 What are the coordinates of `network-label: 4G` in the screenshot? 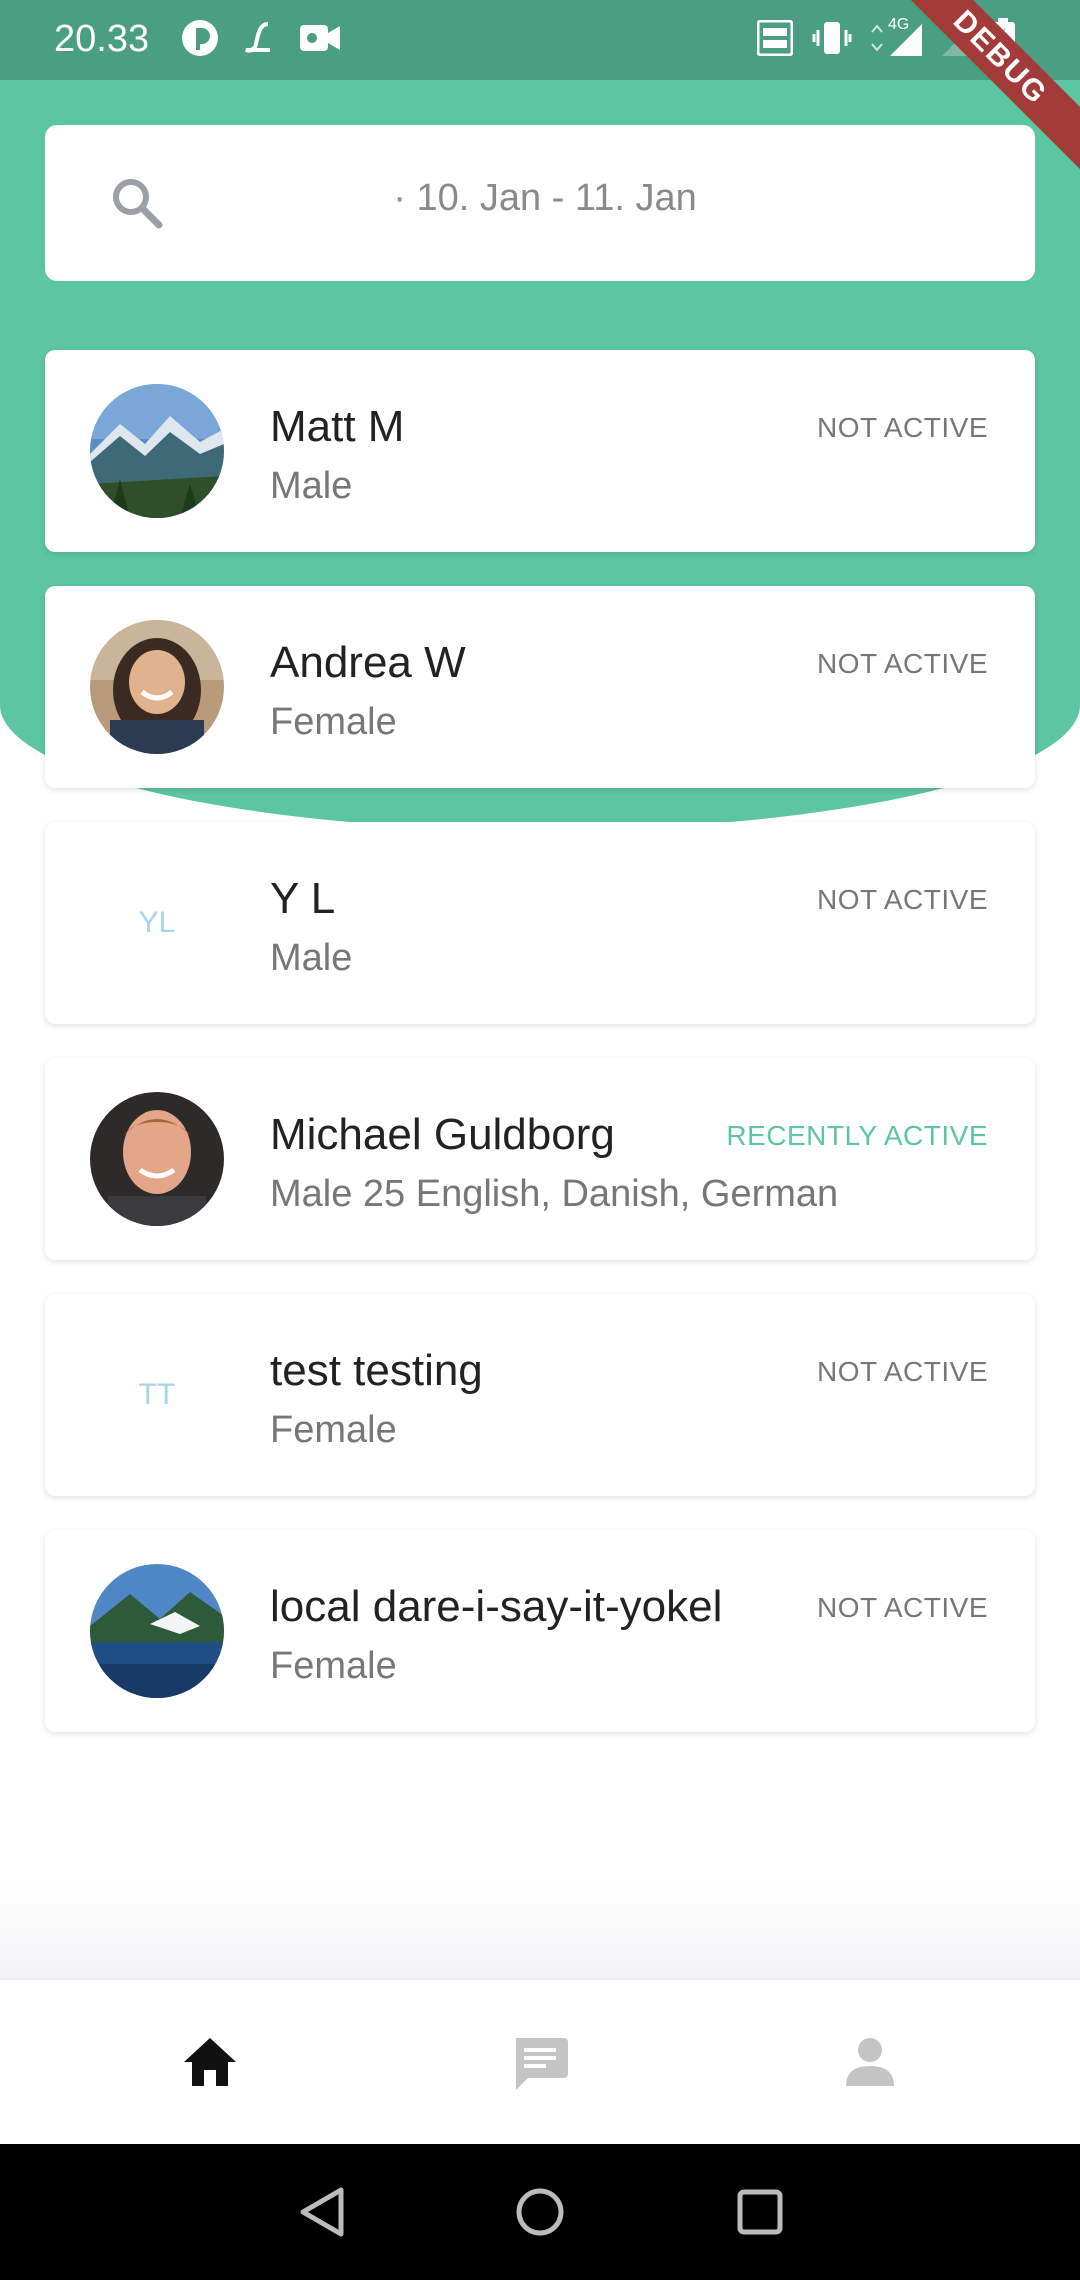 It's located at (899, 24).